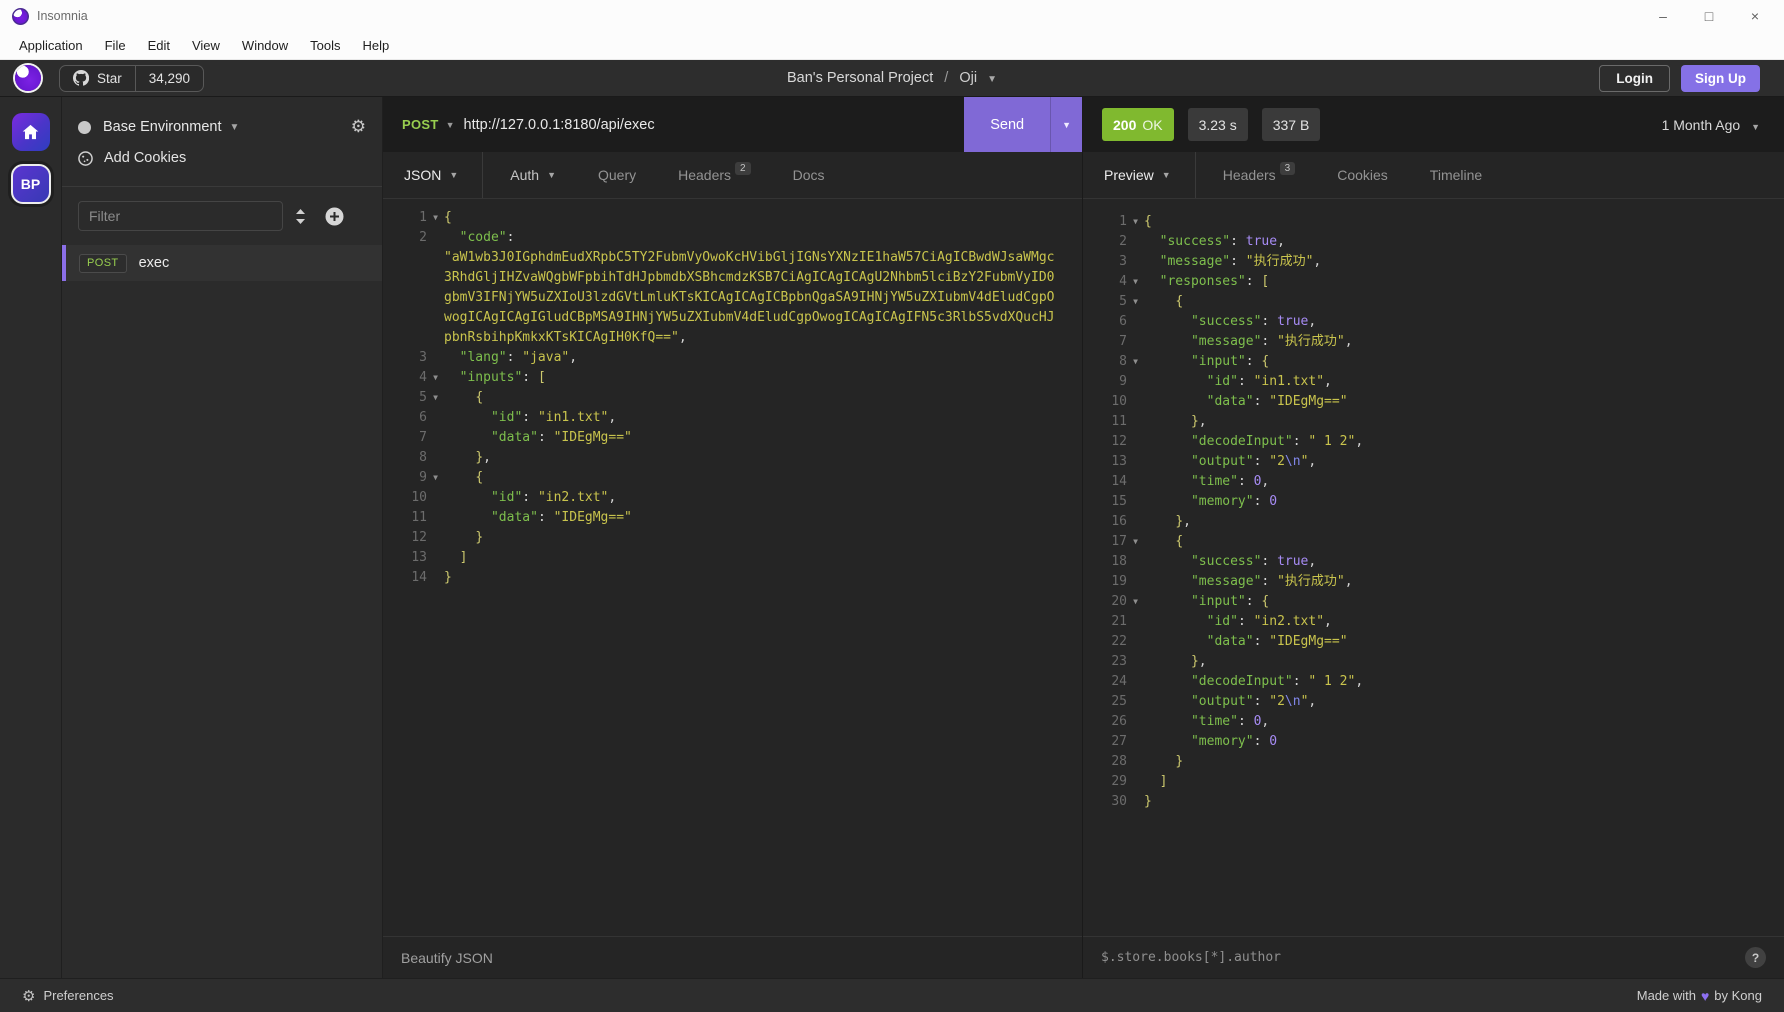 The image size is (1784, 1012). I want to click on jsonpath-filter-input, so click(1423, 957).